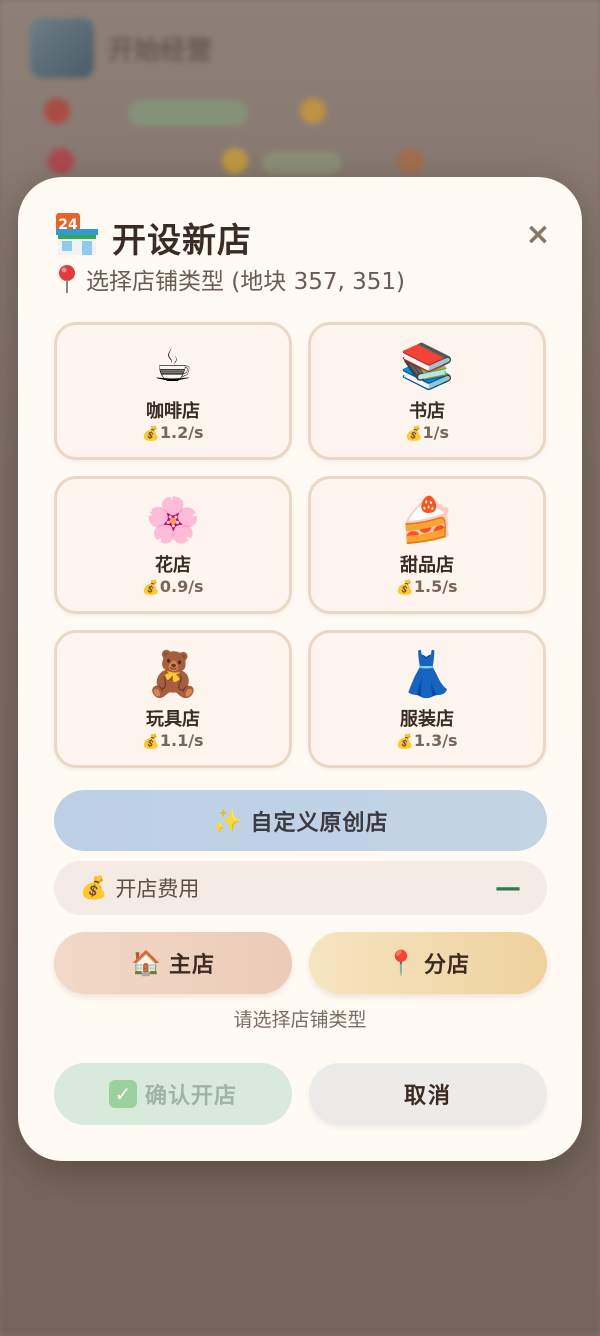 This screenshot has height=1336, width=600. I want to click on dress-icon: 👗, so click(427, 674).